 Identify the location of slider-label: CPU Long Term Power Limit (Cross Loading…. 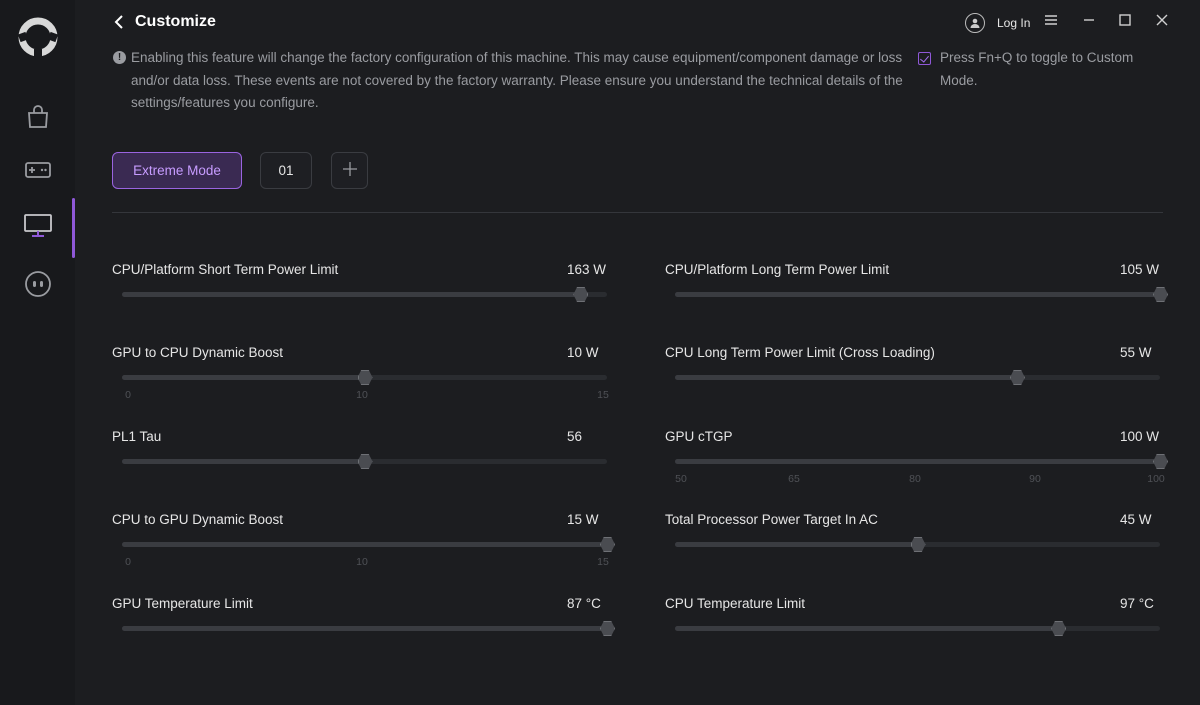
(800, 352).